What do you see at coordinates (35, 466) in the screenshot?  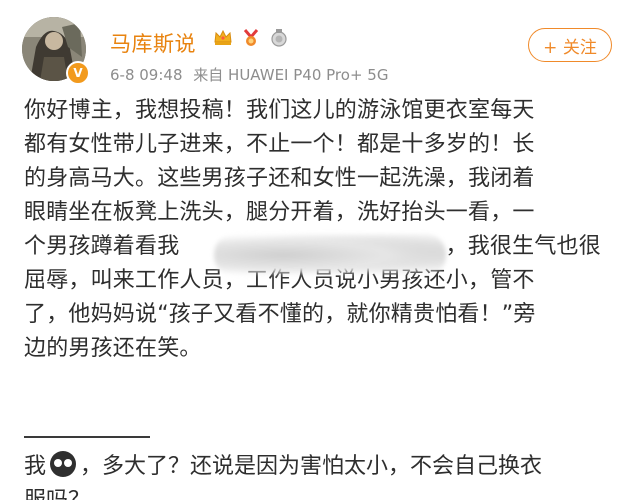 I see `reply-prefix: 我` at bounding box center [35, 466].